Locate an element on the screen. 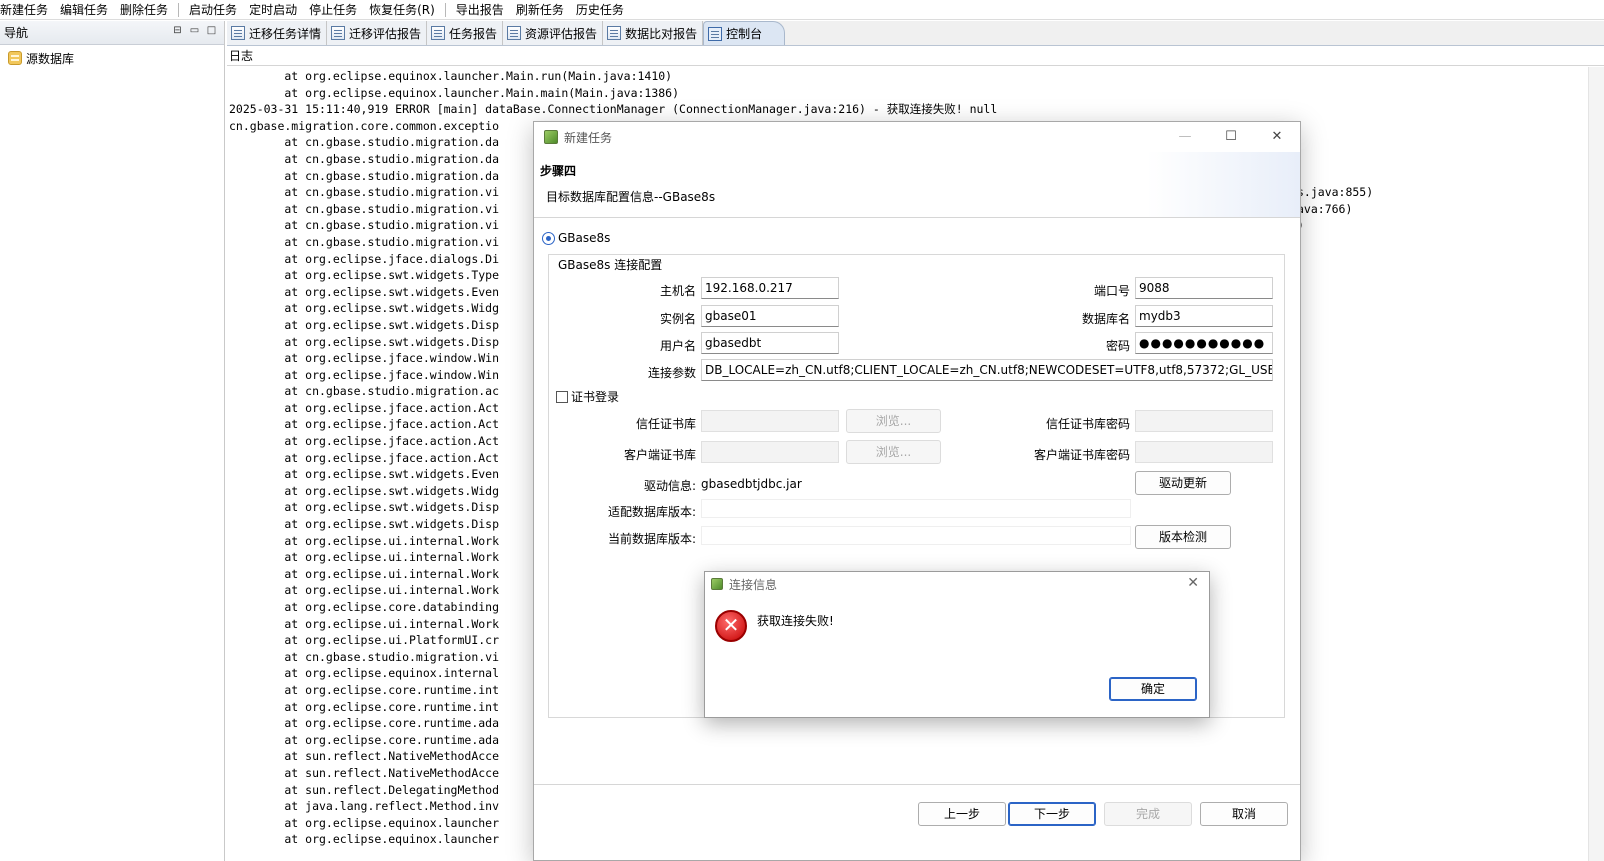  toolbar-edit-task: 编辑任务 is located at coordinates (84, 10).